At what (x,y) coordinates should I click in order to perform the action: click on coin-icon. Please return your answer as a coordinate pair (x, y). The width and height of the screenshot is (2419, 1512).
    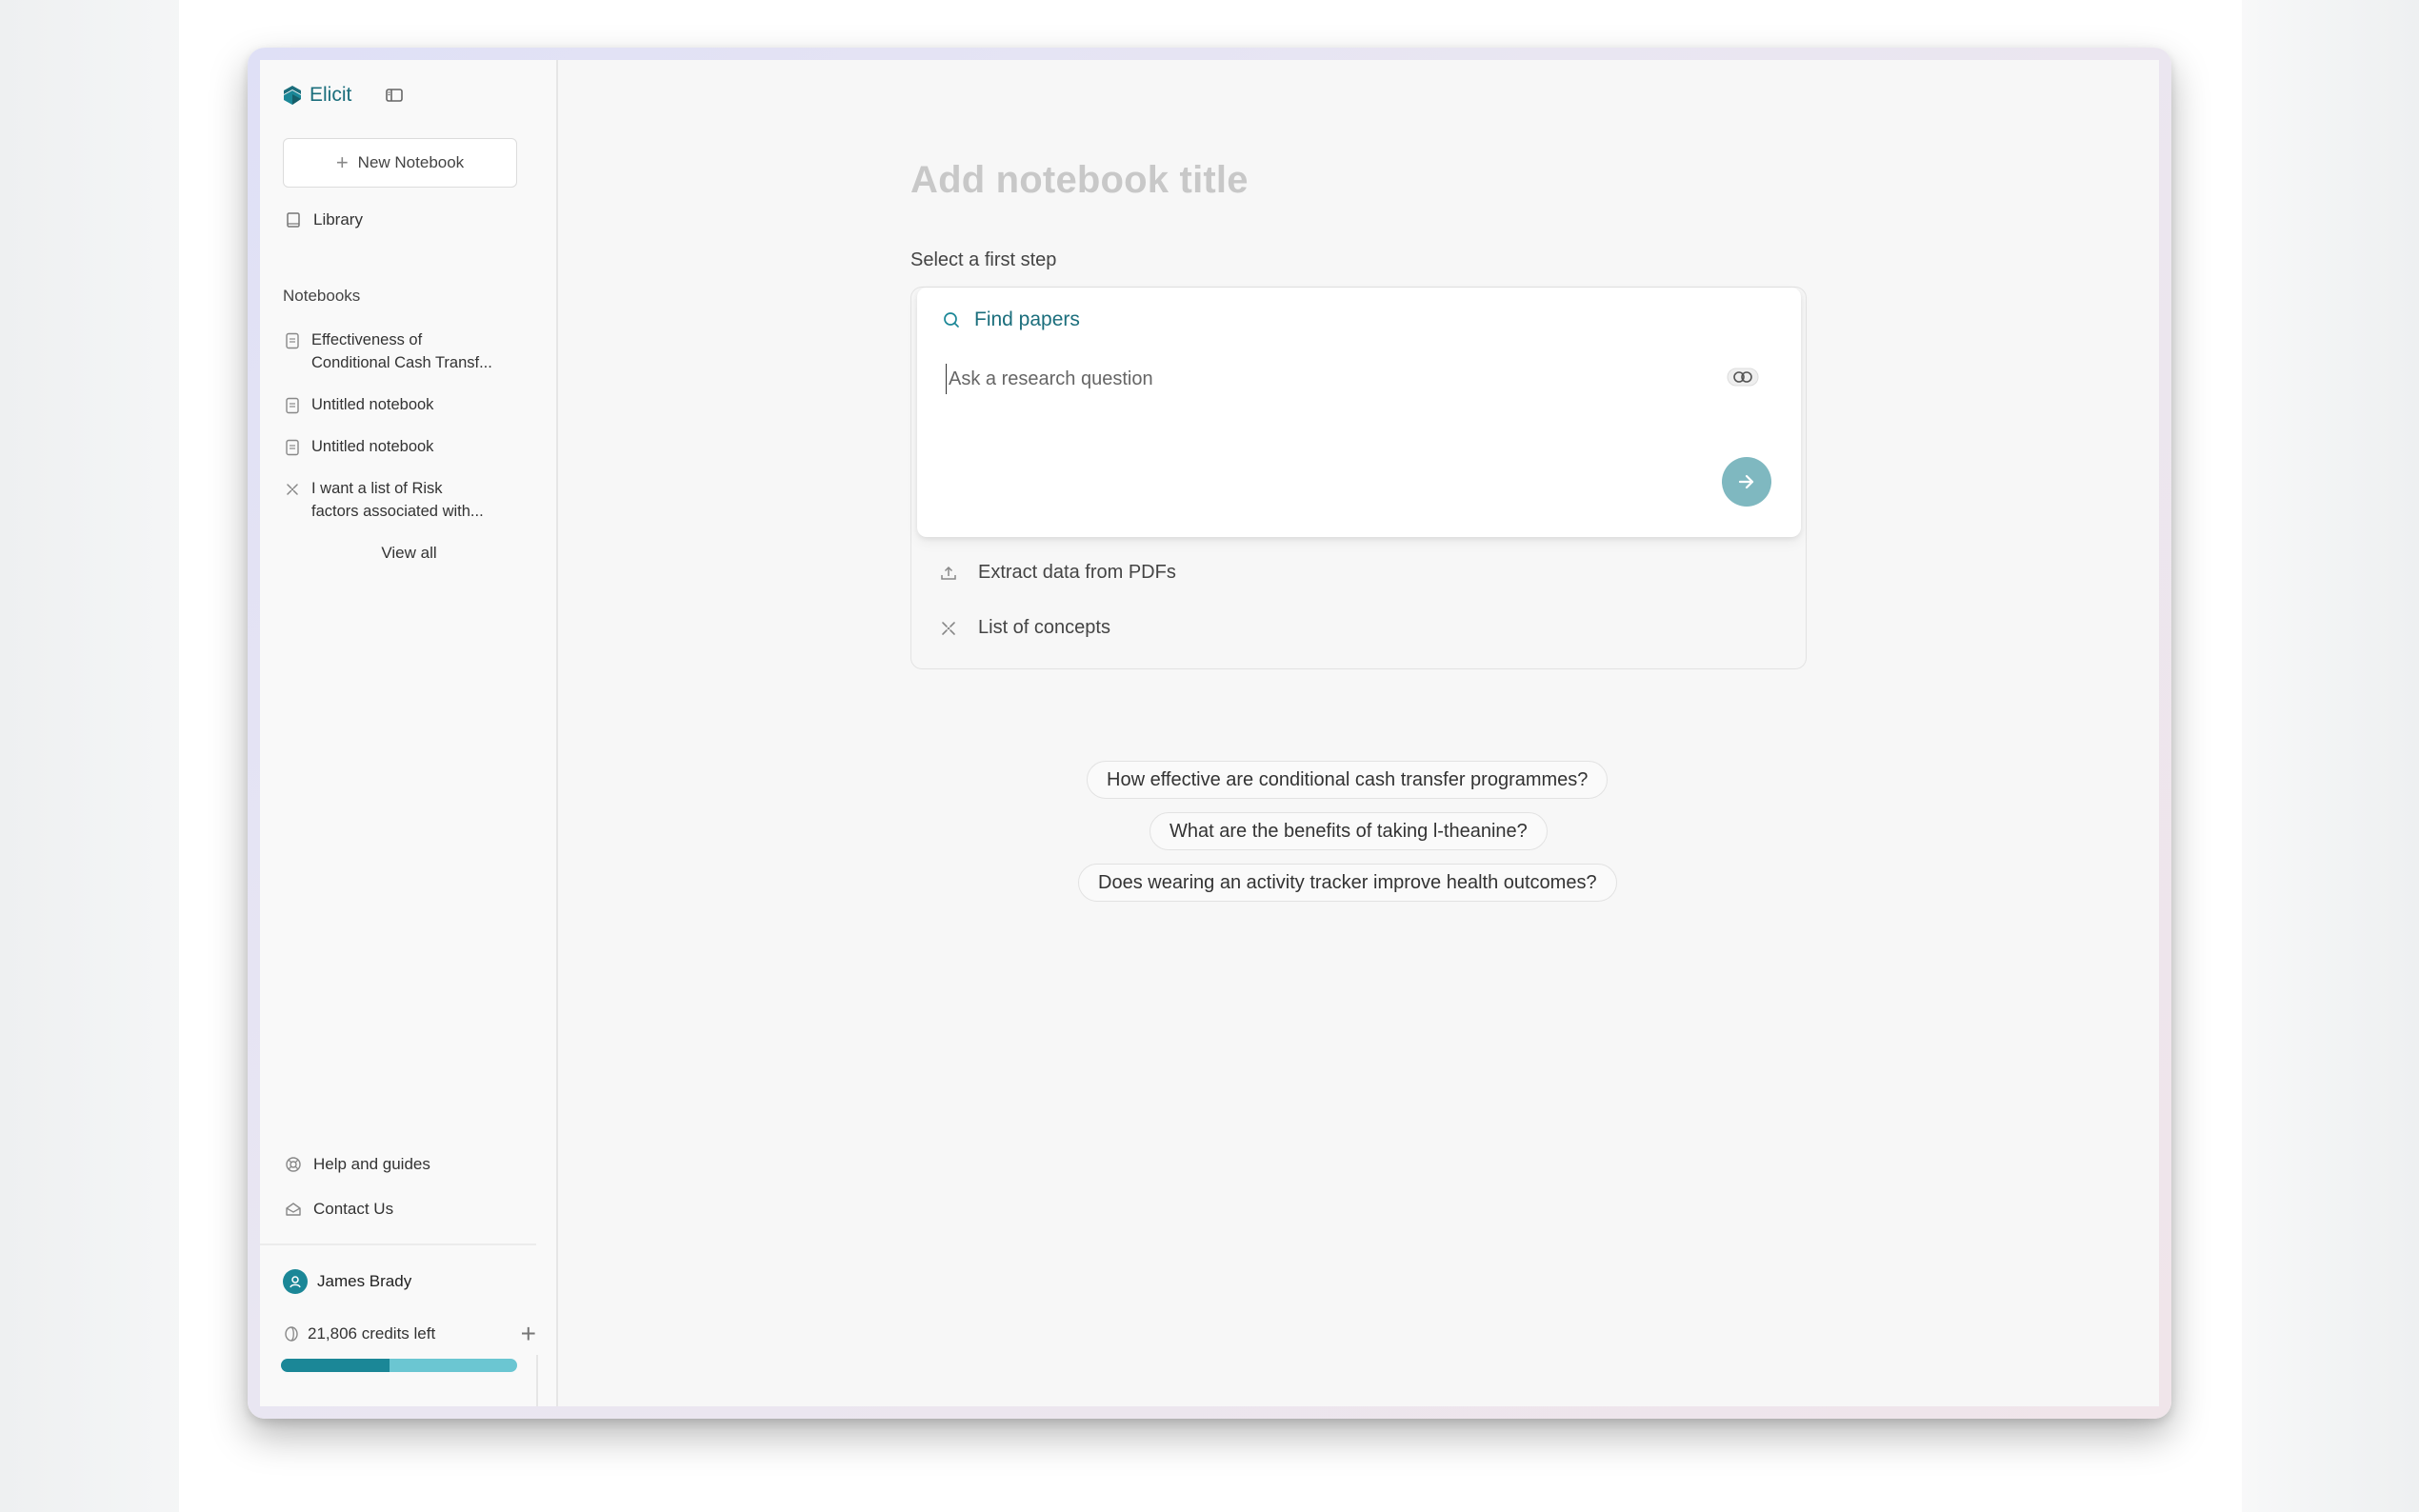
    Looking at the image, I should click on (291, 1334).